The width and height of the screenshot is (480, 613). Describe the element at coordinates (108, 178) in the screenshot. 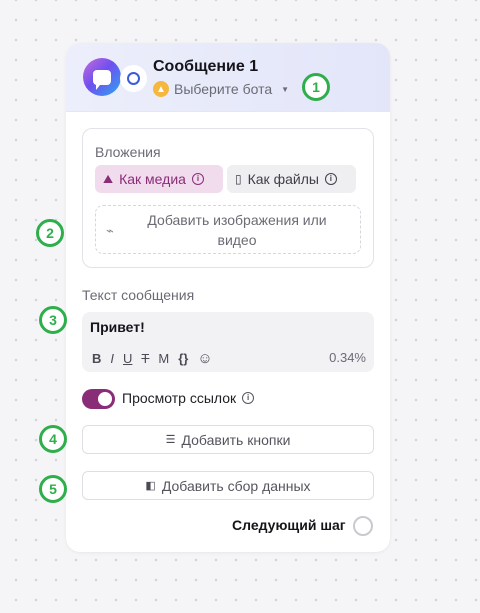

I see `image-icon: ⛰` at that location.